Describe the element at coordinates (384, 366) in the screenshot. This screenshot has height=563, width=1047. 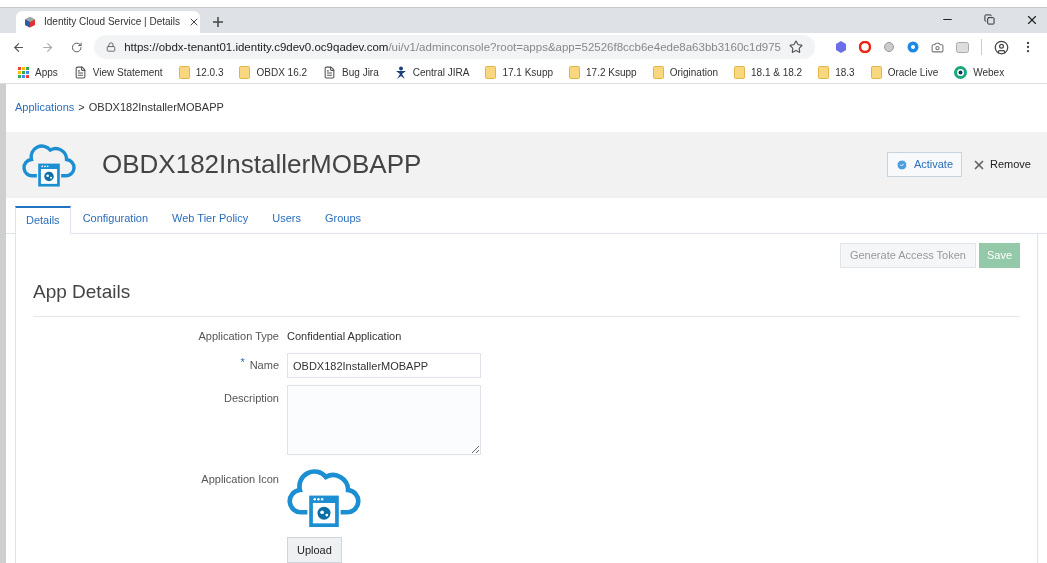
I see `name-input-field: OBDX182InstallerMOBAPP` at that location.